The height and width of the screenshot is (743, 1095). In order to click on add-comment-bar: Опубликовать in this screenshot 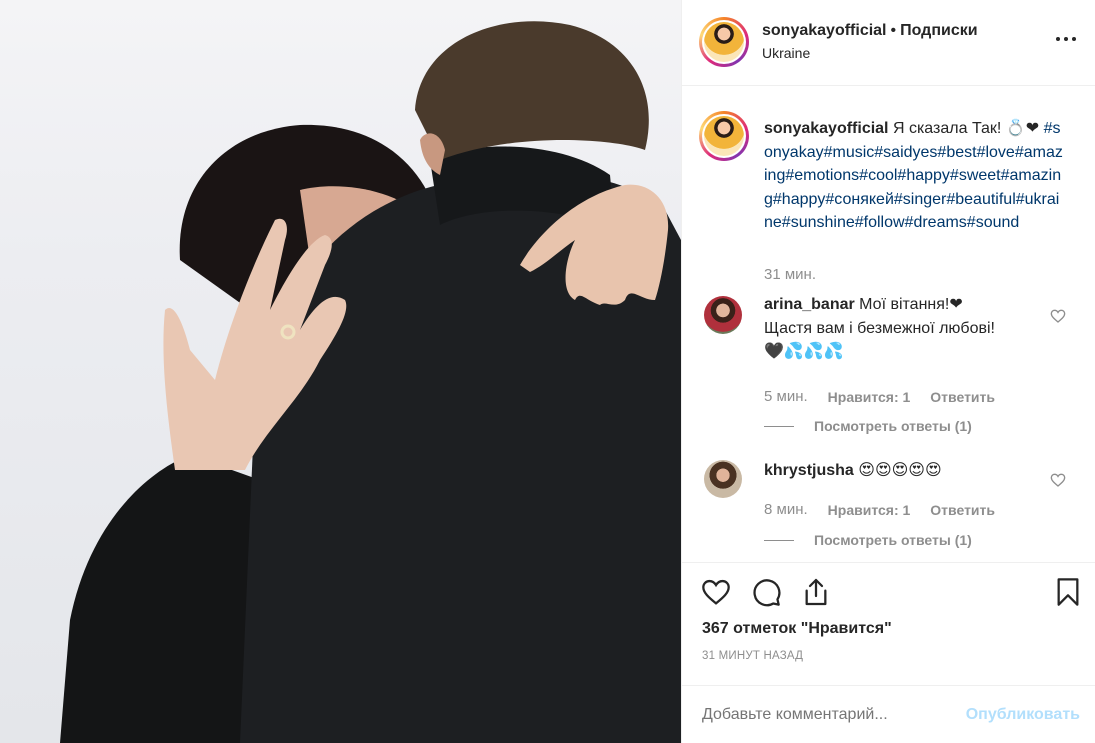, I will do `click(888, 714)`.